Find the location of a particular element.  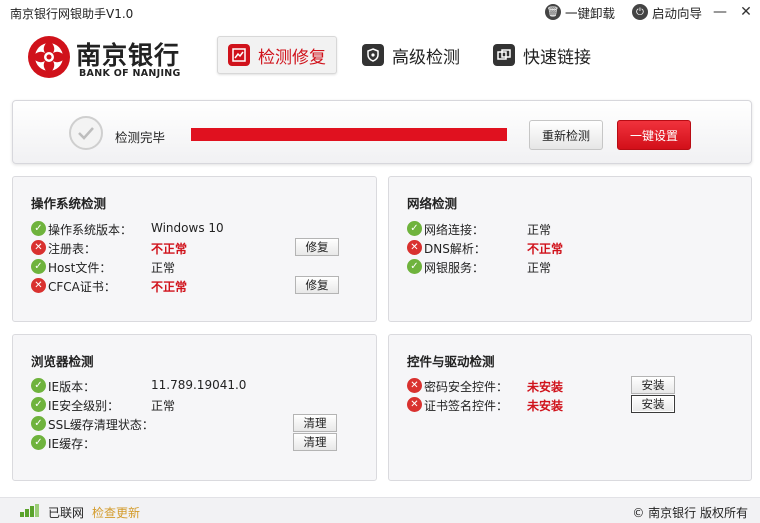

list-item: ✓ IE安全级别： 正常 is located at coordinates (191, 404).